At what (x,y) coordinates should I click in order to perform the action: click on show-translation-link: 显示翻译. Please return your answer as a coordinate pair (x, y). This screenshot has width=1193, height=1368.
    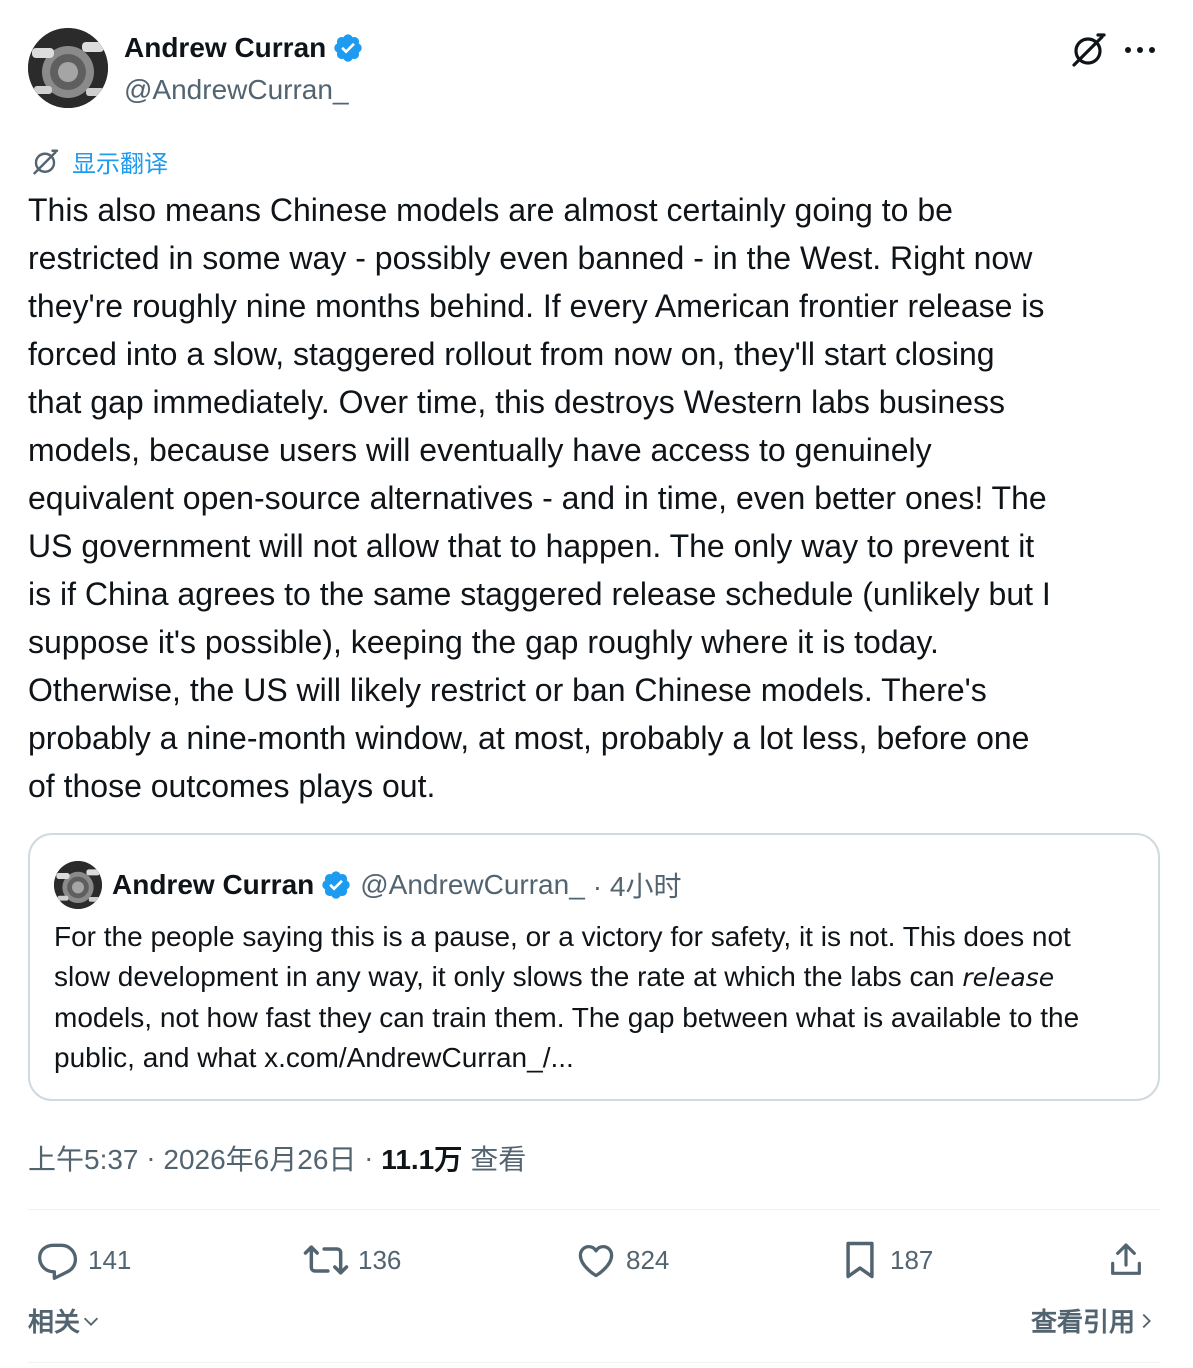
    Looking at the image, I should click on (99, 161).